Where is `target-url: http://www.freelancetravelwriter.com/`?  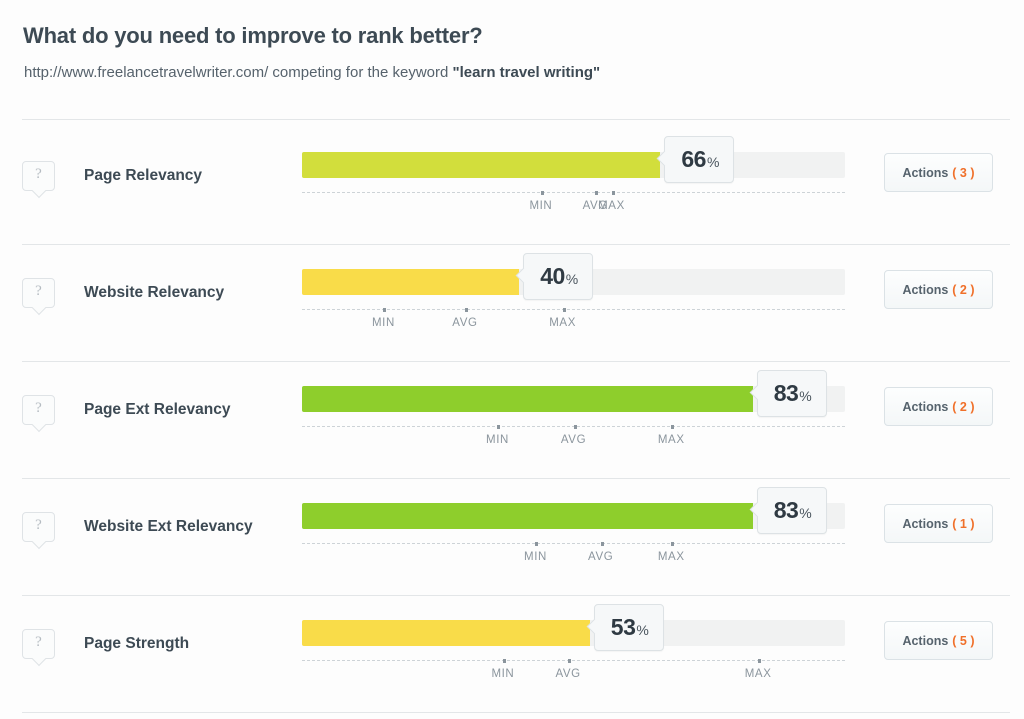
target-url: http://www.freelancetravelwriter.com/ is located at coordinates (146, 72).